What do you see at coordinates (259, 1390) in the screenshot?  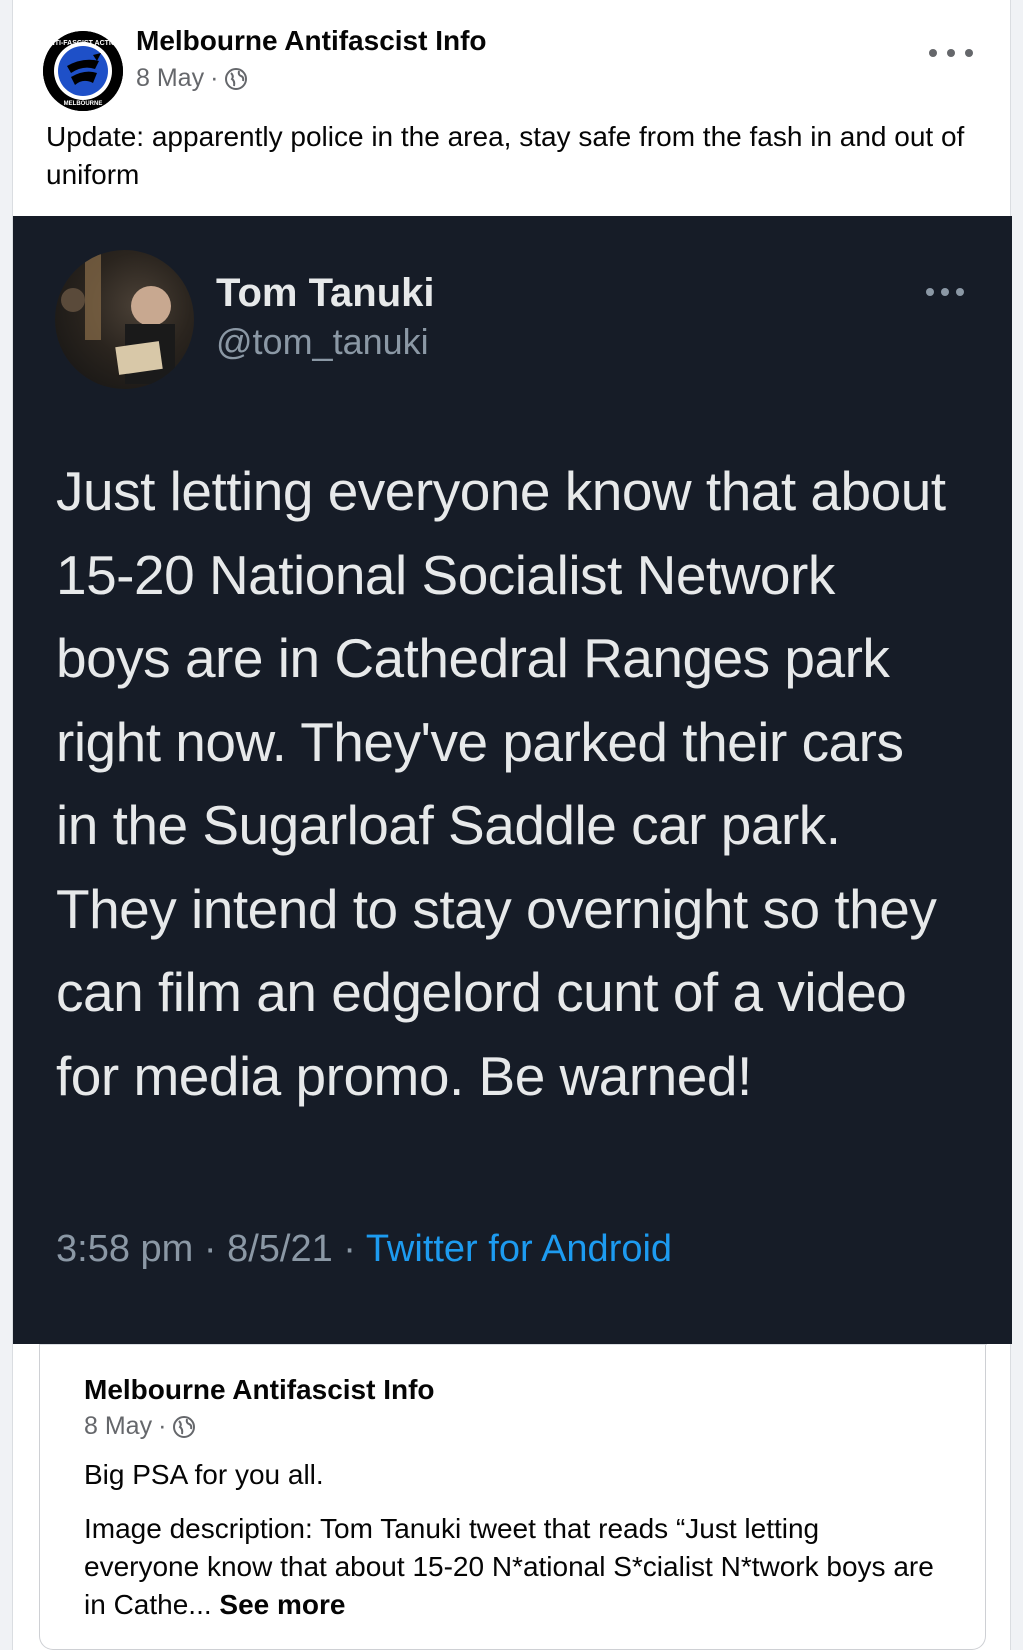 I see `shared-post-author: Melbourne Antifascist Info` at bounding box center [259, 1390].